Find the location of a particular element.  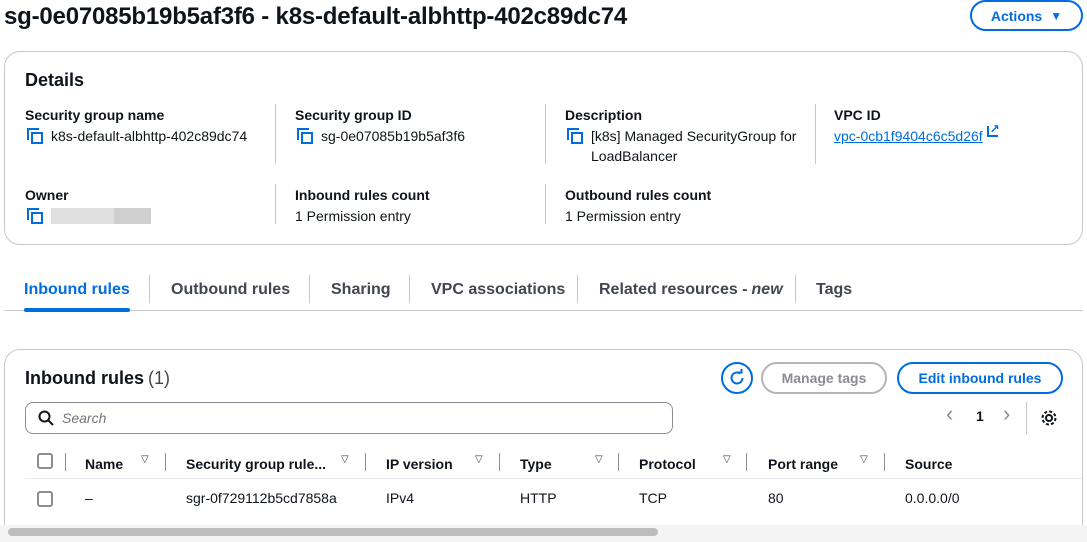

description-label: Description is located at coordinates (604, 115).